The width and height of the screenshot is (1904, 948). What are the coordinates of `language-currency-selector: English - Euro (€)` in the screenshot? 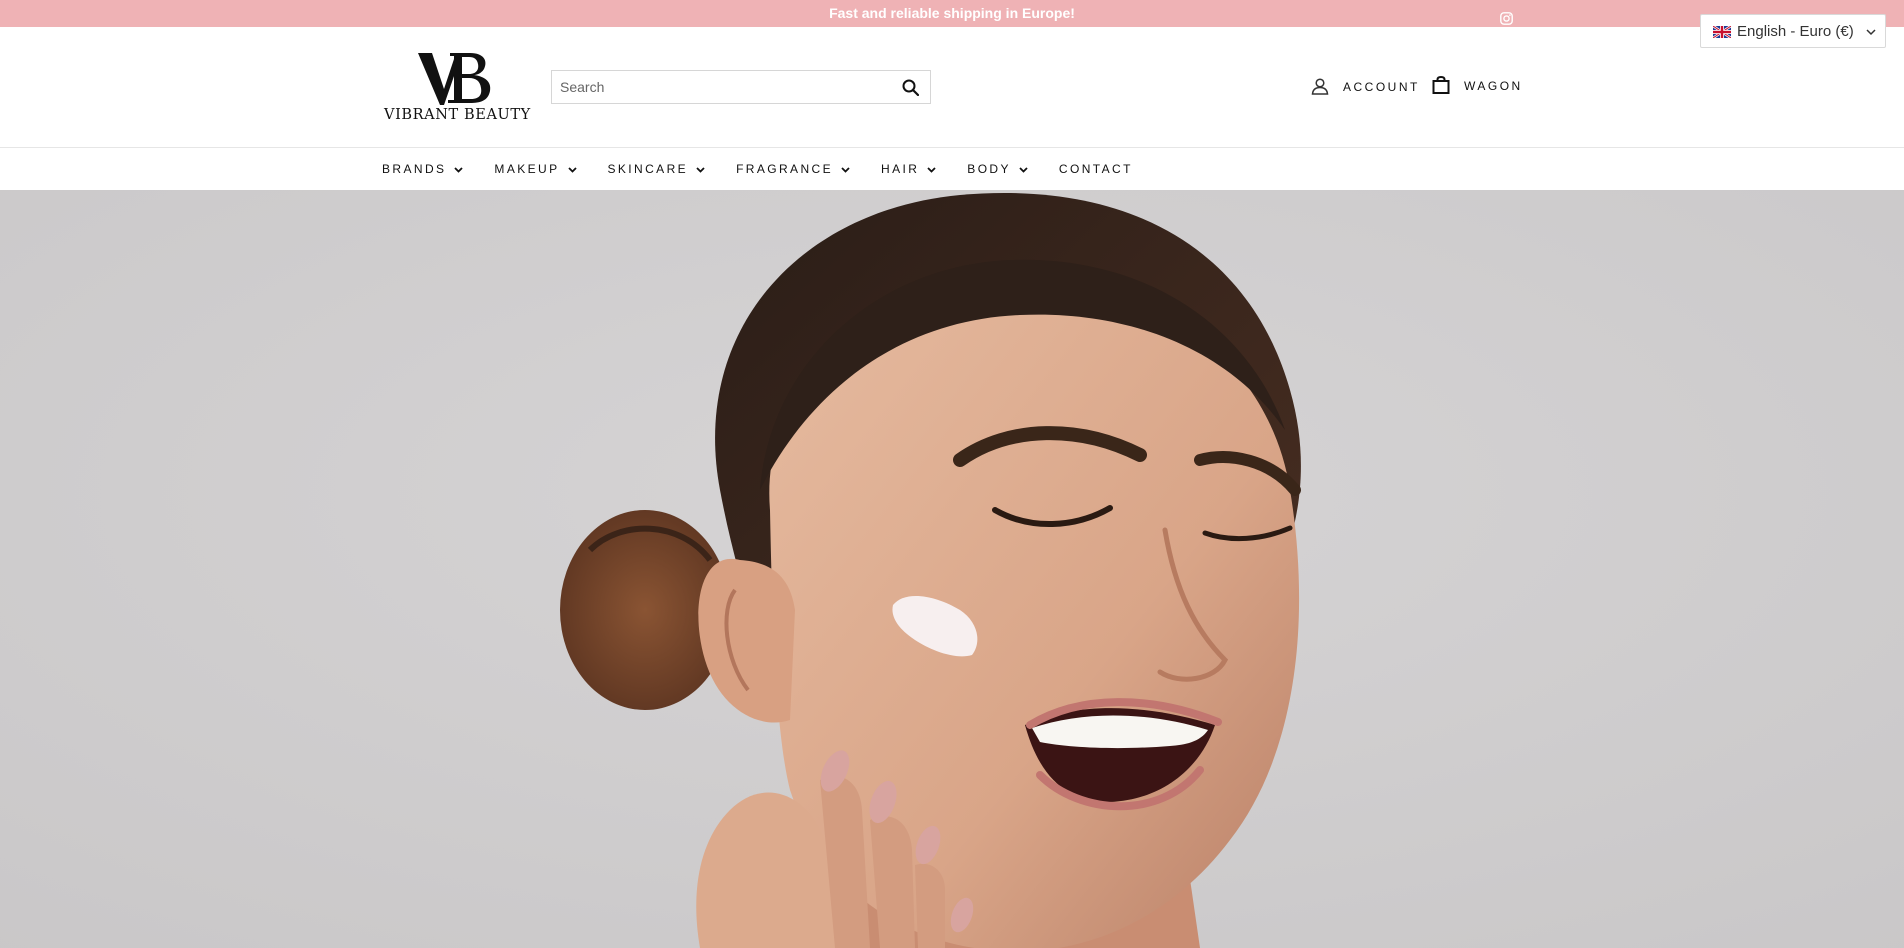 It's located at (1793, 31).